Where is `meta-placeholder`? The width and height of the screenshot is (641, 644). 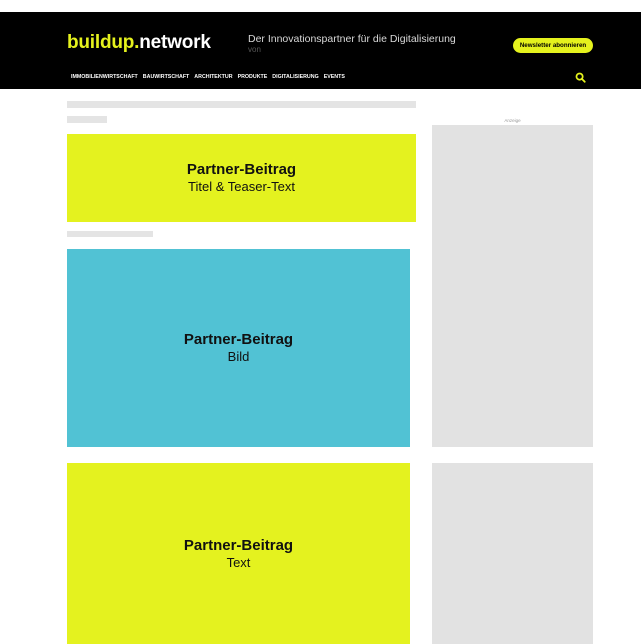
meta-placeholder is located at coordinates (87, 119).